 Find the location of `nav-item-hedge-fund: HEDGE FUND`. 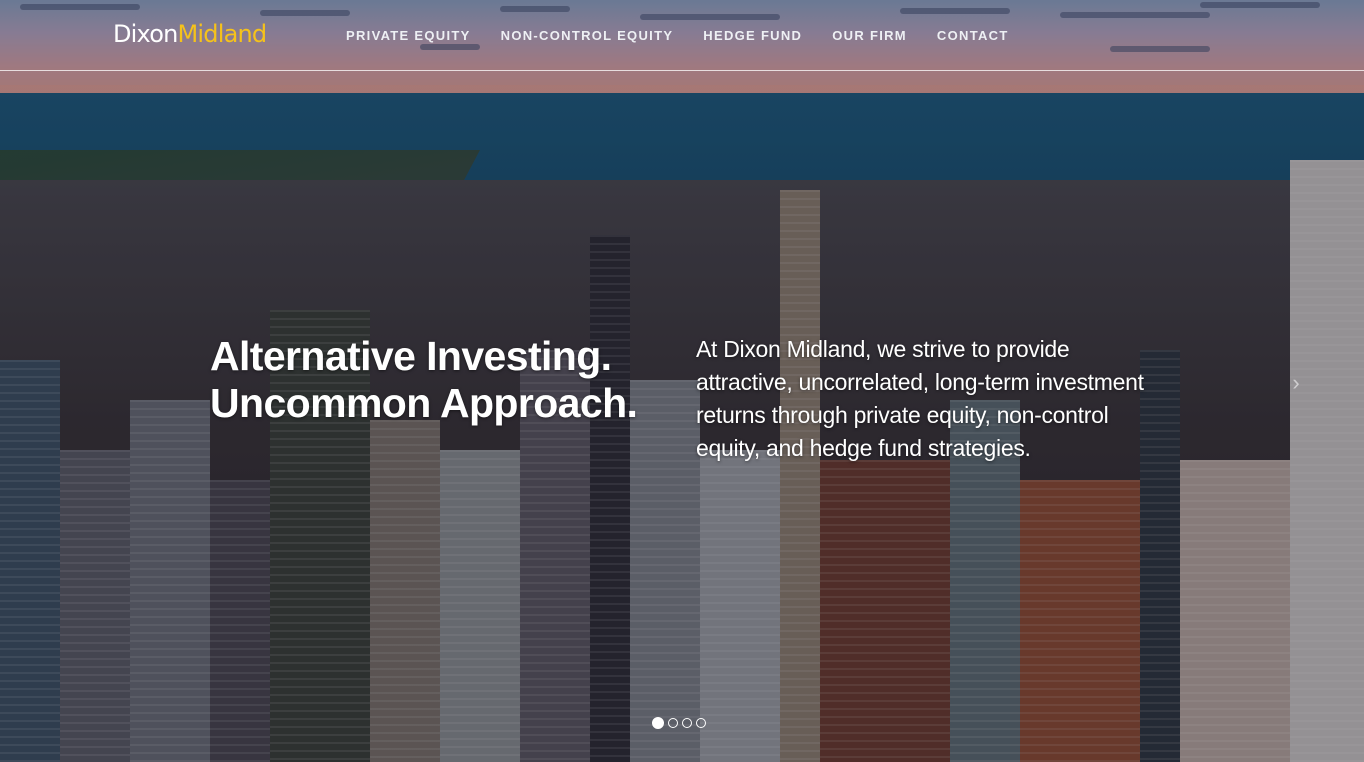

nav-item-hedge-fund: HEDGE FUND is located at coordinates (752, 36).